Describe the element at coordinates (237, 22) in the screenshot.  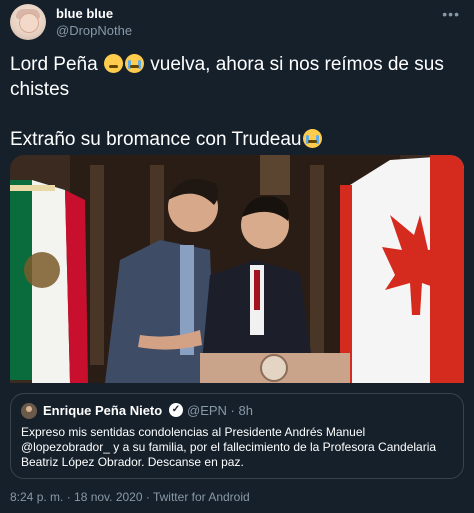
I see `tweet-header: blue blue @DropNothe •••` at that location.